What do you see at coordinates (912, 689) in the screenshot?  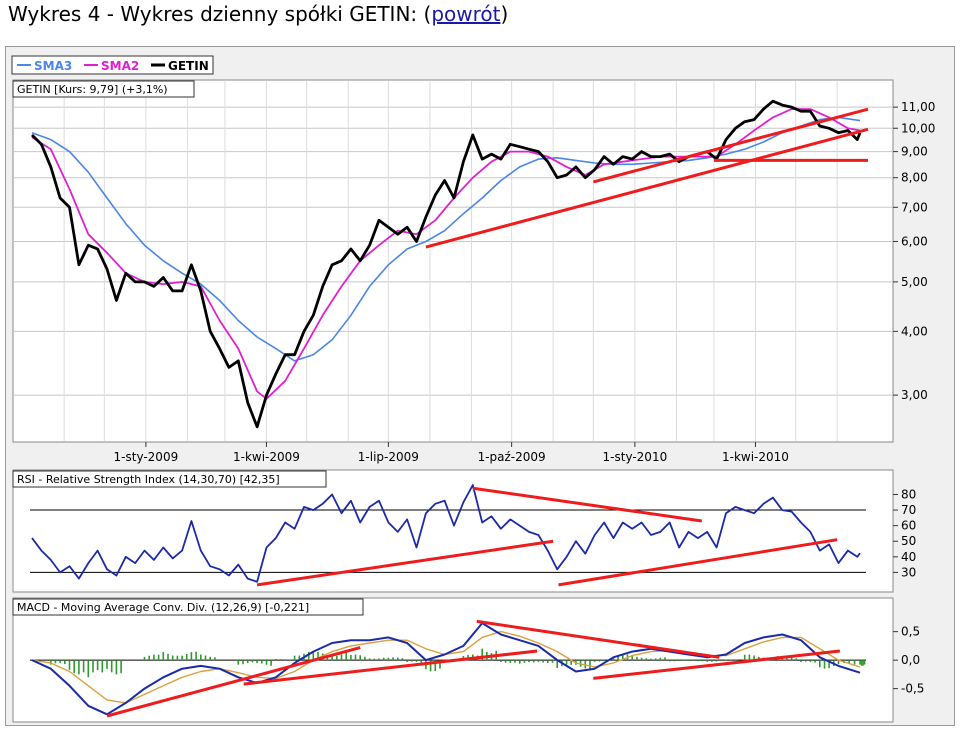 I see `macd-y-tick-label: -0,5` at bounding box center [912, 689].